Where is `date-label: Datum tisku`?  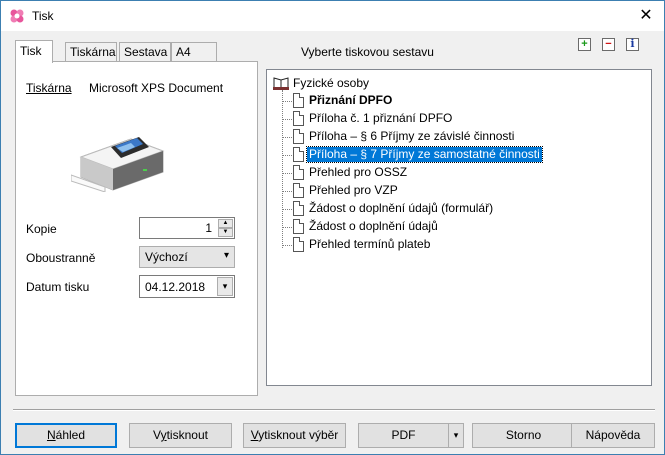 date-label: Datum tisku is located at coordinates (58, 287).